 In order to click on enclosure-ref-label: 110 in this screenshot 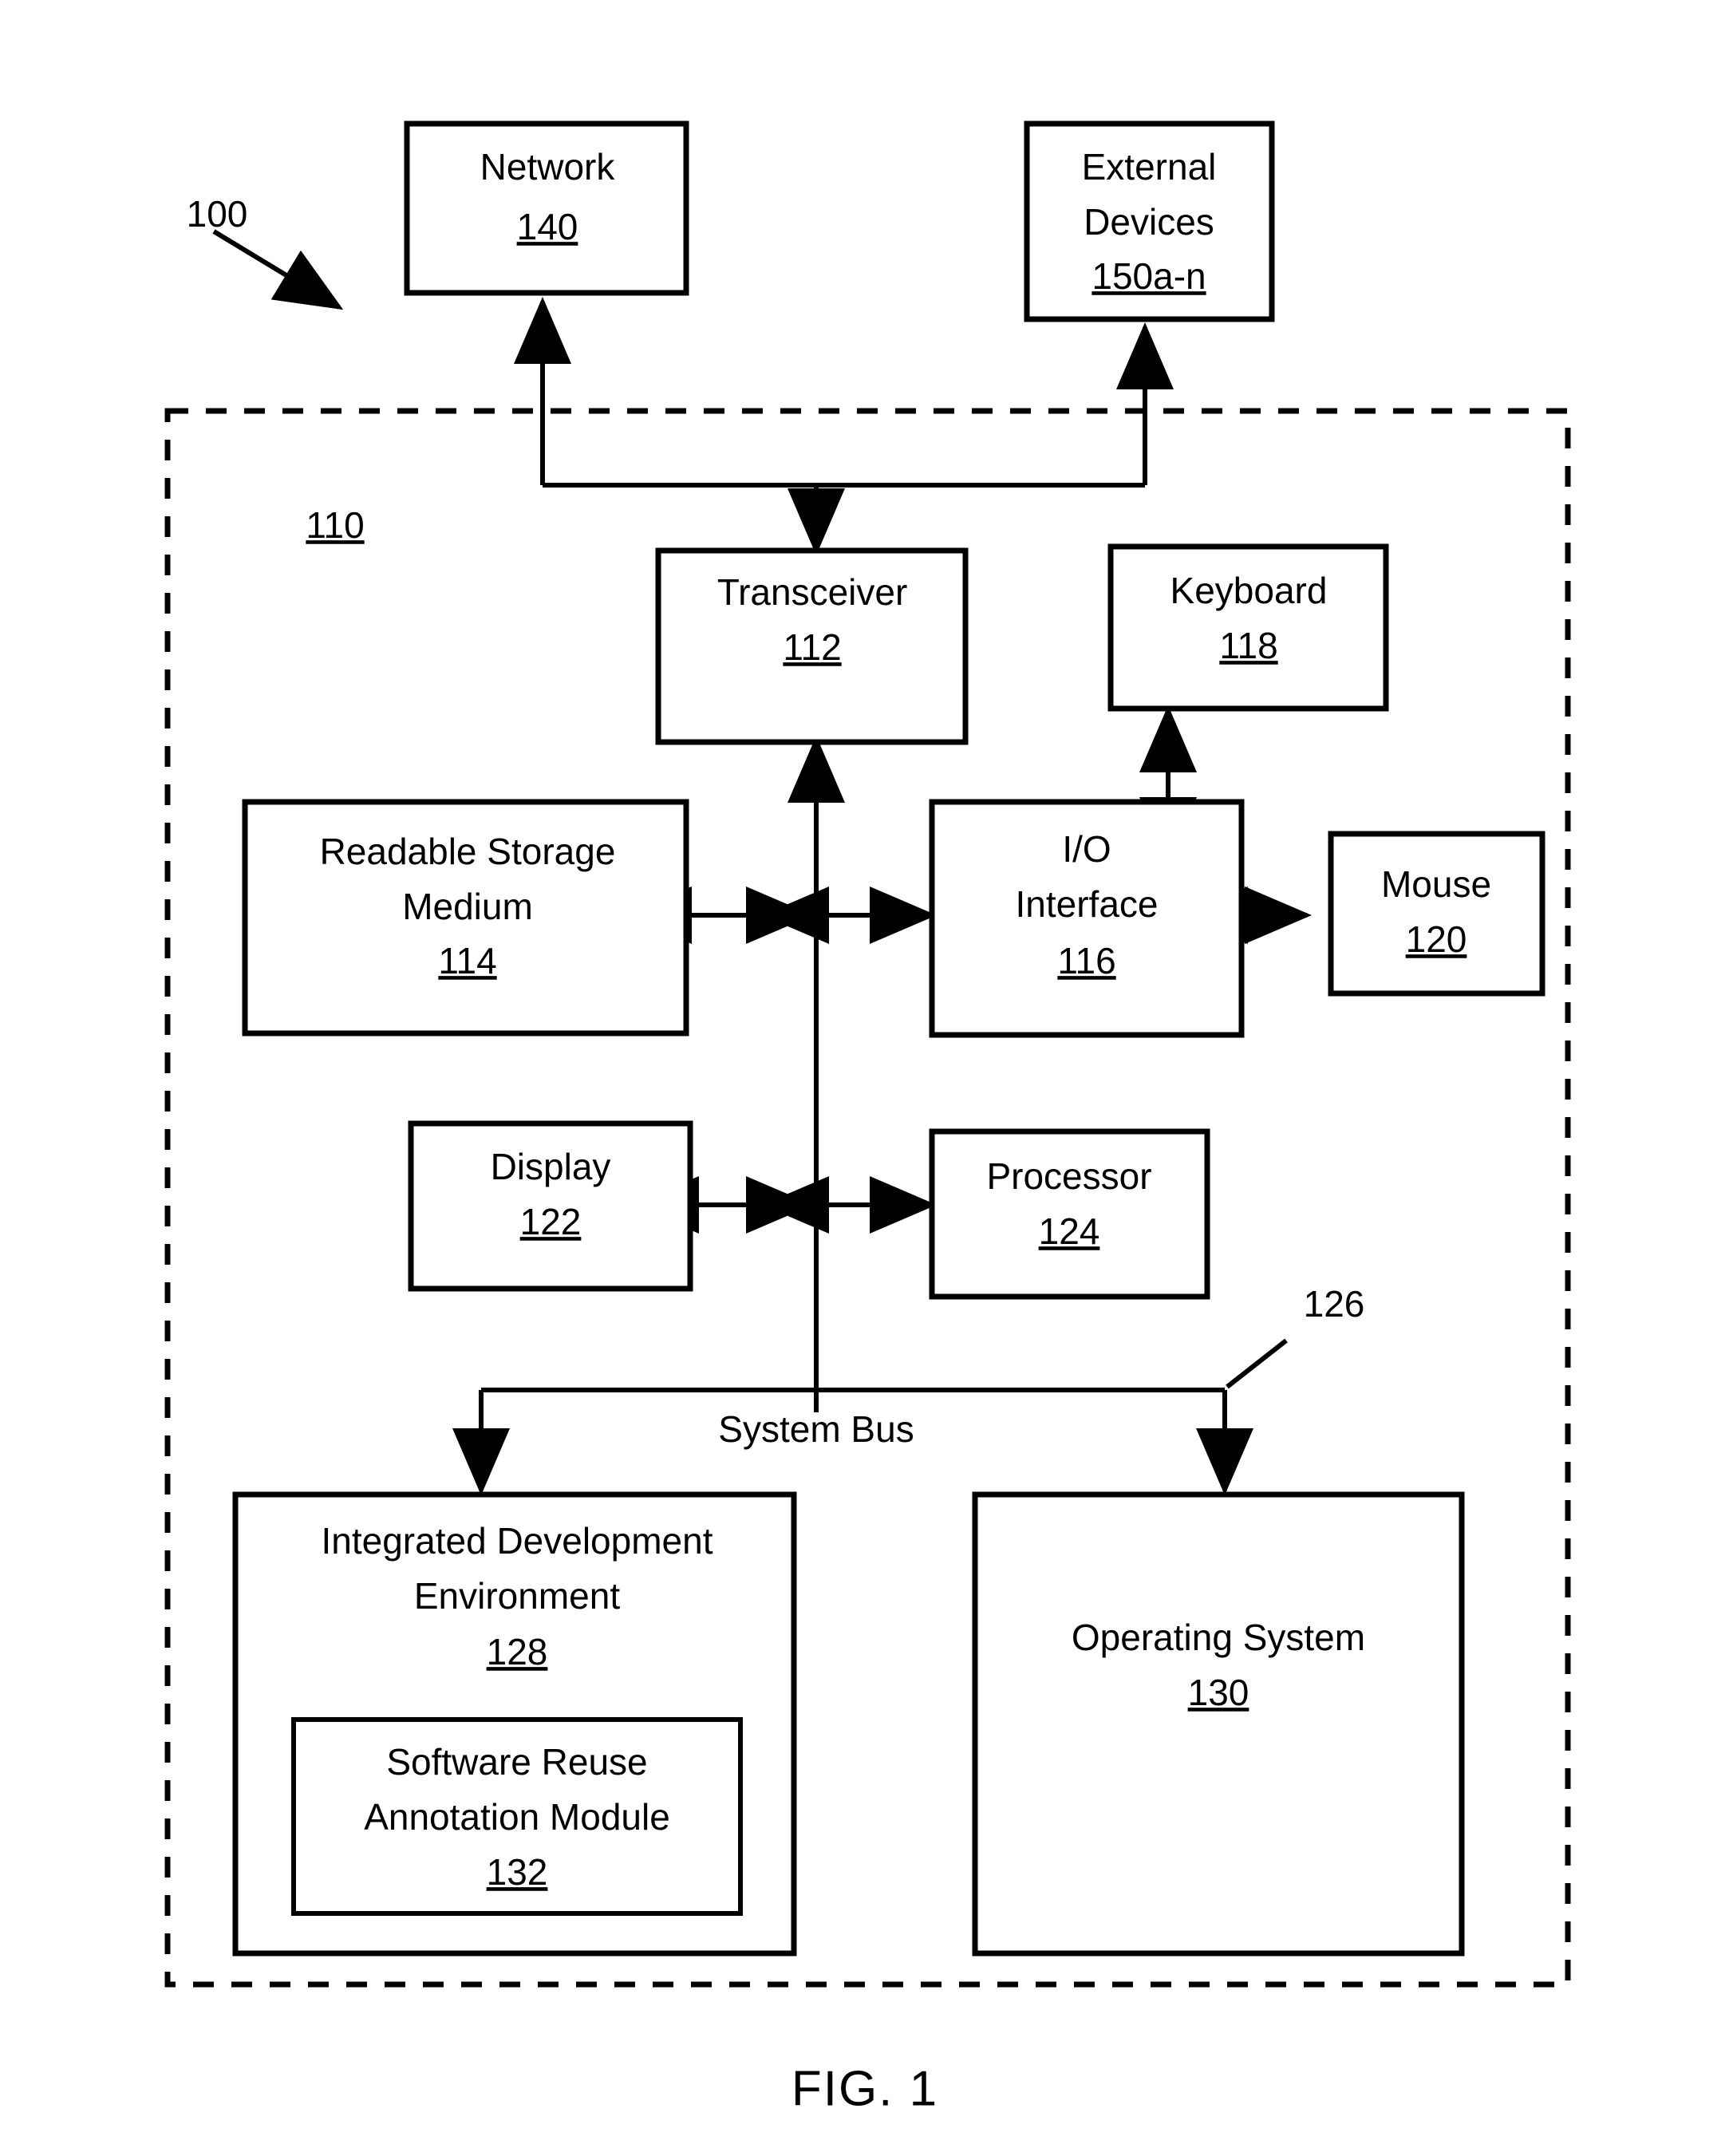, I will do `click(335, 525)`.